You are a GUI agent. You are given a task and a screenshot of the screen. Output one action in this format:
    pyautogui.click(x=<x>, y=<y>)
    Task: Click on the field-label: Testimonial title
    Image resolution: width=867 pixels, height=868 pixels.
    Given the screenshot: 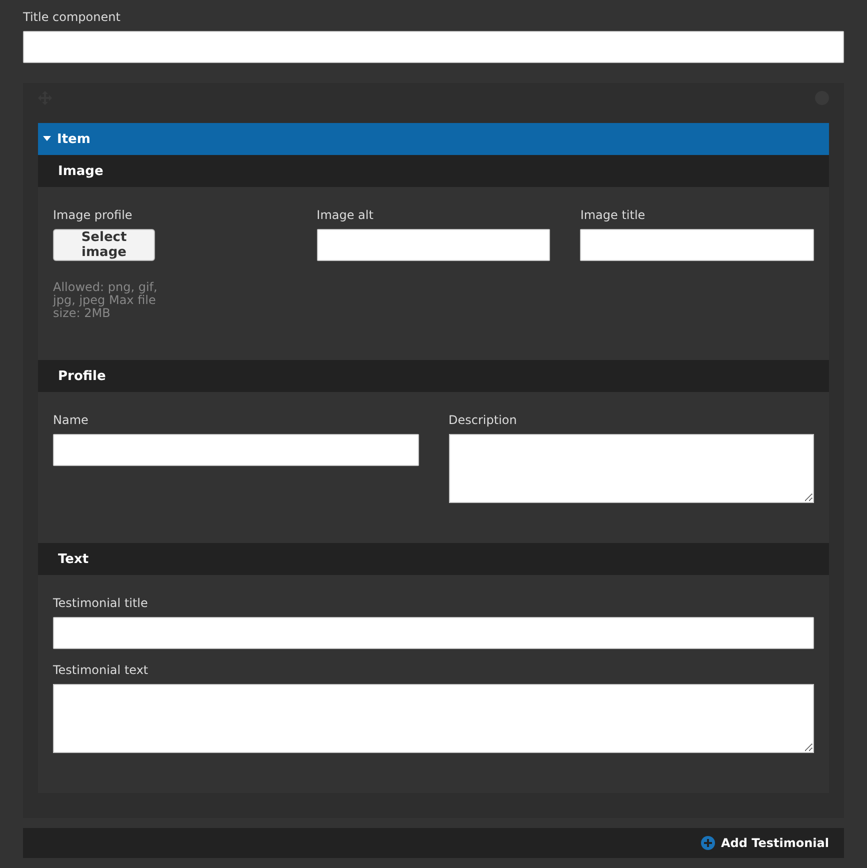 What is the action you would take?
    pyautogui.click(x=101, y=603)
    